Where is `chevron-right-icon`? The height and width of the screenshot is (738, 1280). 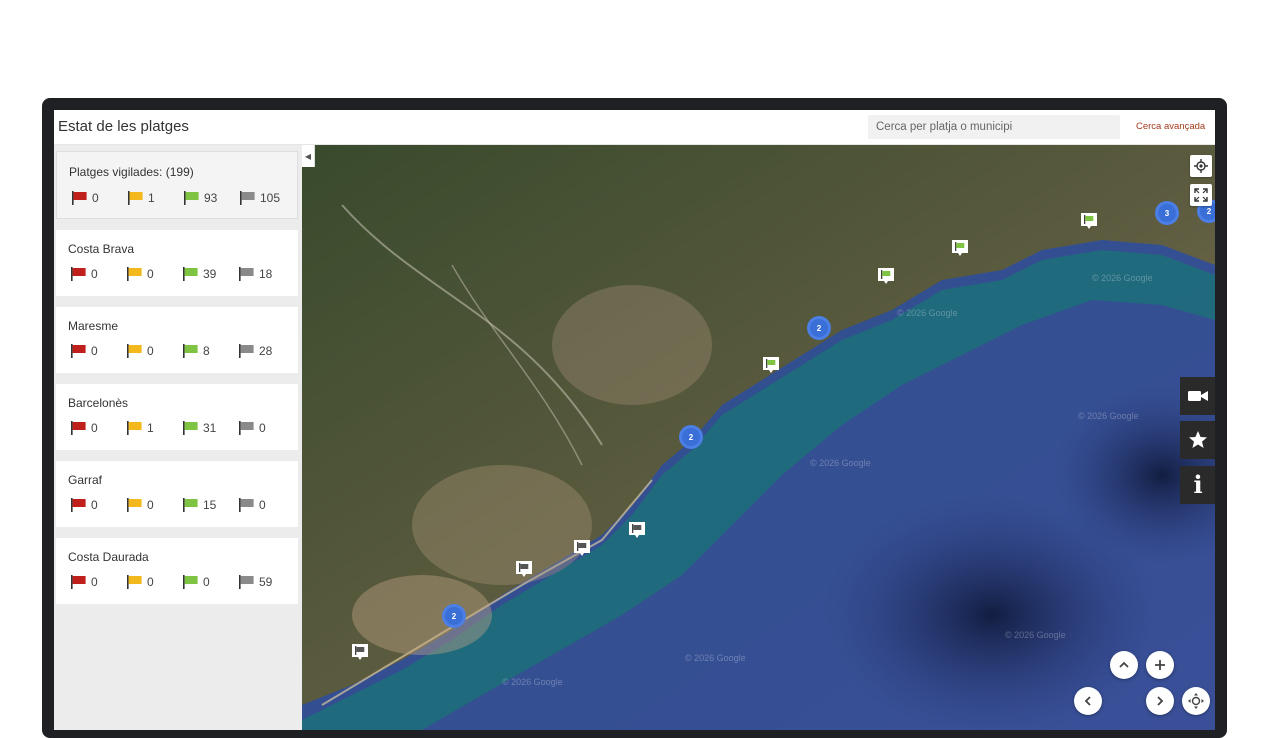
chevron-right-icon is located at coordinates (1160, 701).